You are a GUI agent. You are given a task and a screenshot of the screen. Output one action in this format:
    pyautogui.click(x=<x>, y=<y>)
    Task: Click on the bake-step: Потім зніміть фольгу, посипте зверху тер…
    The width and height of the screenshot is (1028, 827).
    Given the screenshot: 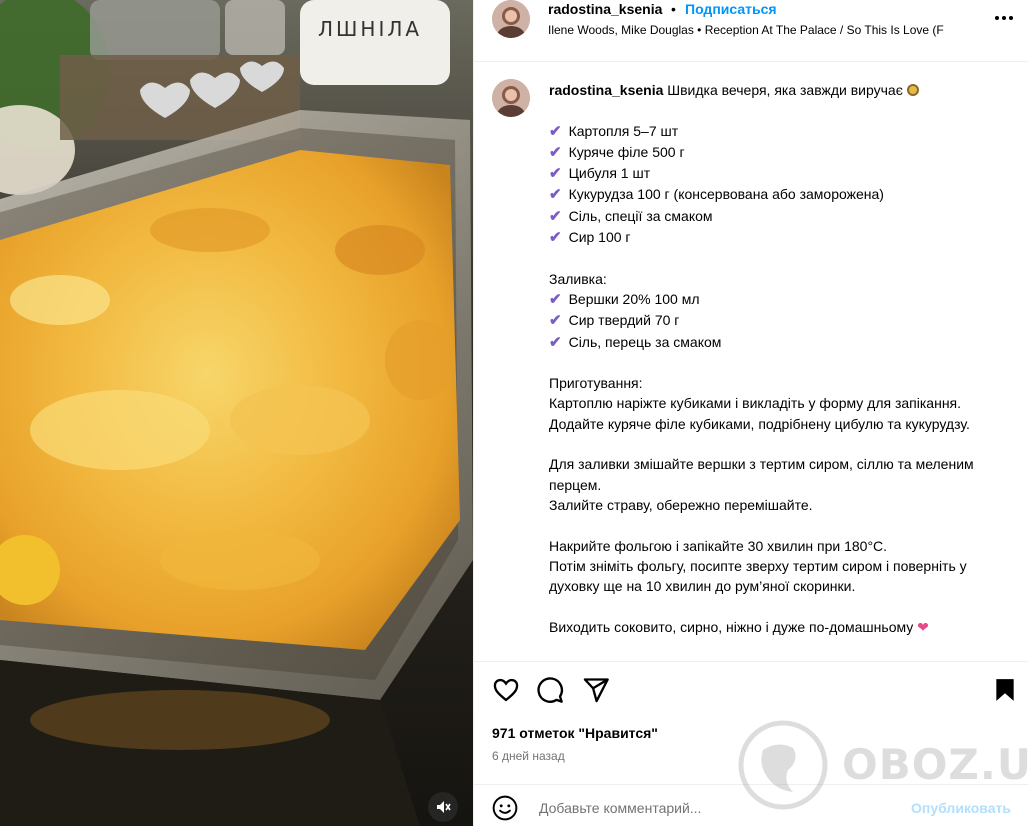 What is the action you would take?
    pyautogui.click(x=760, y=576)
    